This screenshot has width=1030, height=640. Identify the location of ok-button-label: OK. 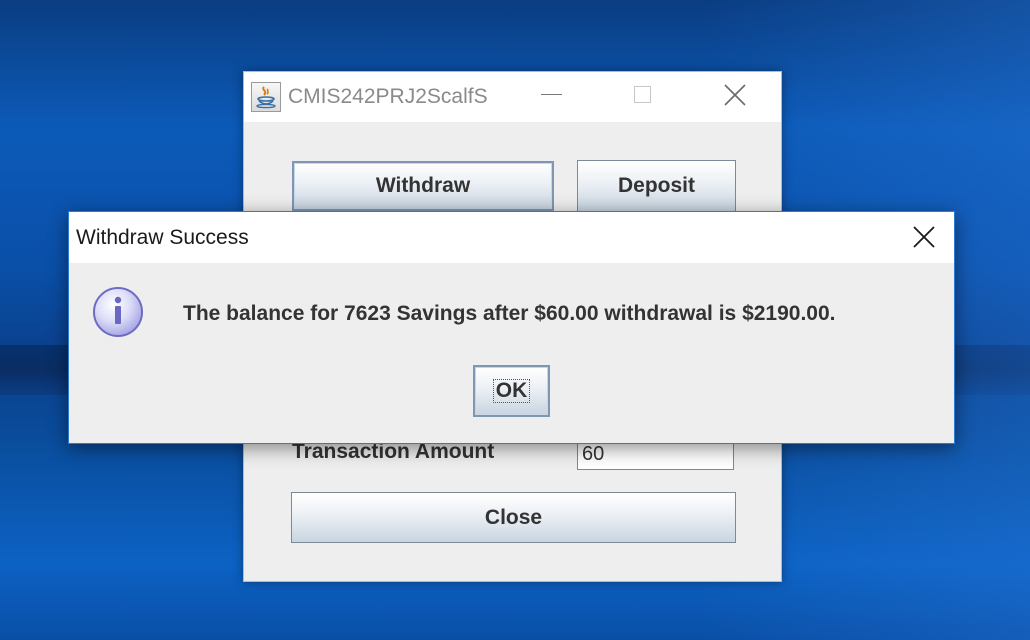
(511, 391).